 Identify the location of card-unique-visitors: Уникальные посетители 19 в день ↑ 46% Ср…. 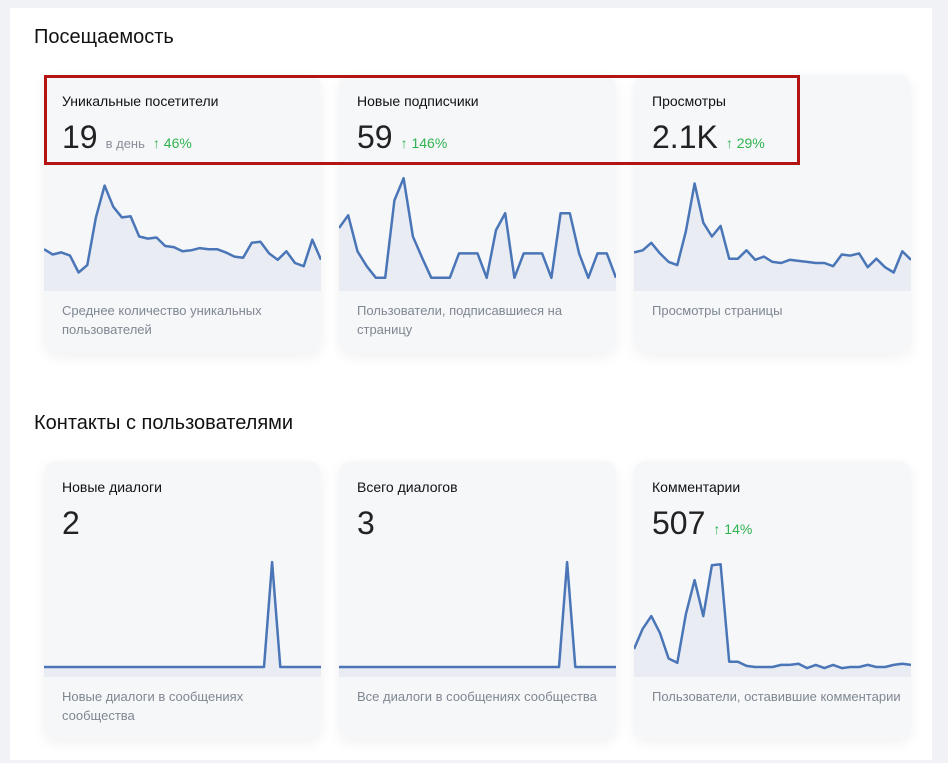
(182, 214).